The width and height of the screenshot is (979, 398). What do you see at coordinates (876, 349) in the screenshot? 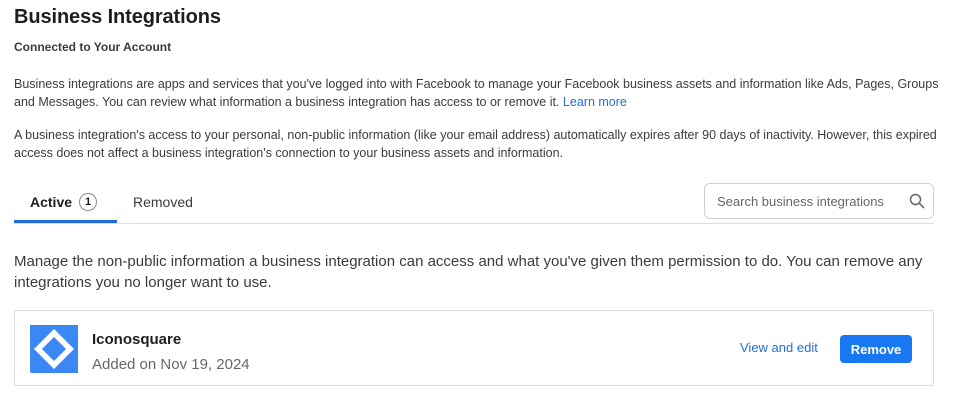
I see `remove-button: Remove` at bounding box center [876, 349].